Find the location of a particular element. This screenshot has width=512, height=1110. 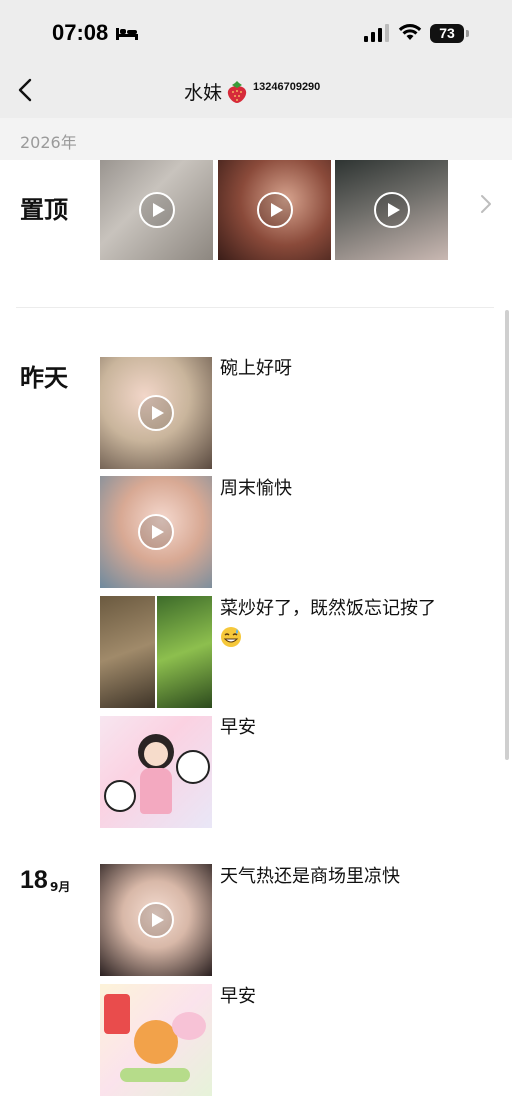

profile-phone: 13246709290 is located at coordinates (287, 87).